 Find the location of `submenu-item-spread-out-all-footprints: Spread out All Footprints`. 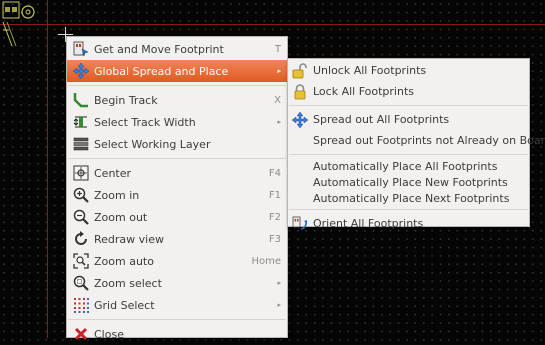

submenu-item-spread-out-all-footprints: Spread out All Footprints is located at coordinates (408, 119).